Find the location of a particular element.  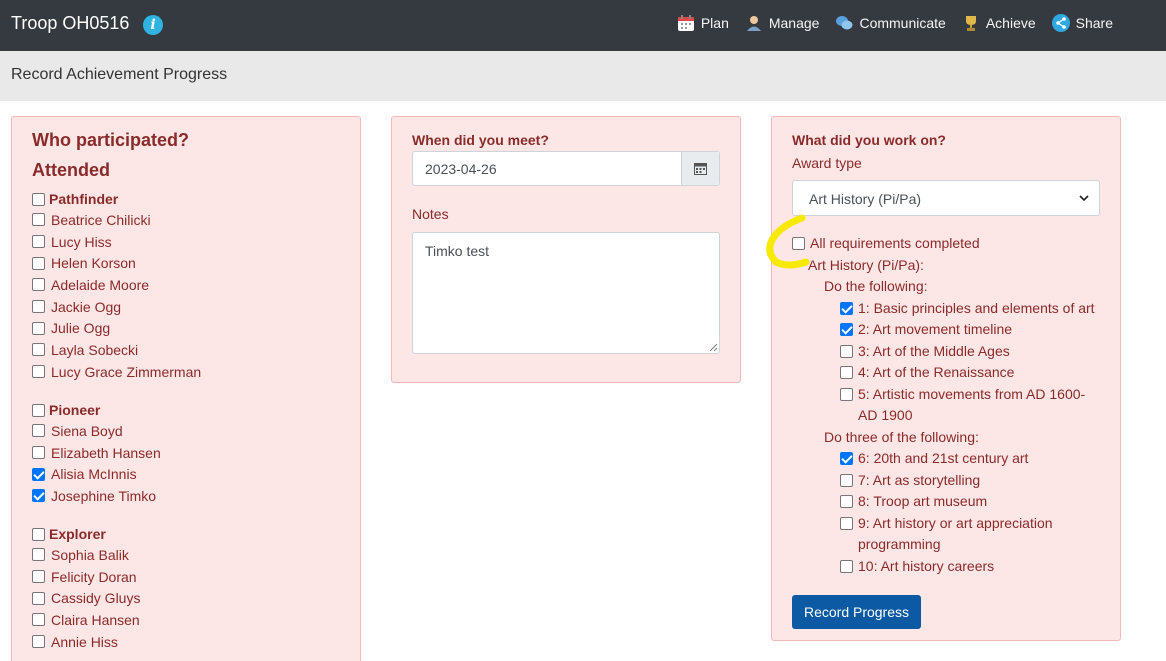

member-row: Lucy Hiss is located at coordinates (192, 242).